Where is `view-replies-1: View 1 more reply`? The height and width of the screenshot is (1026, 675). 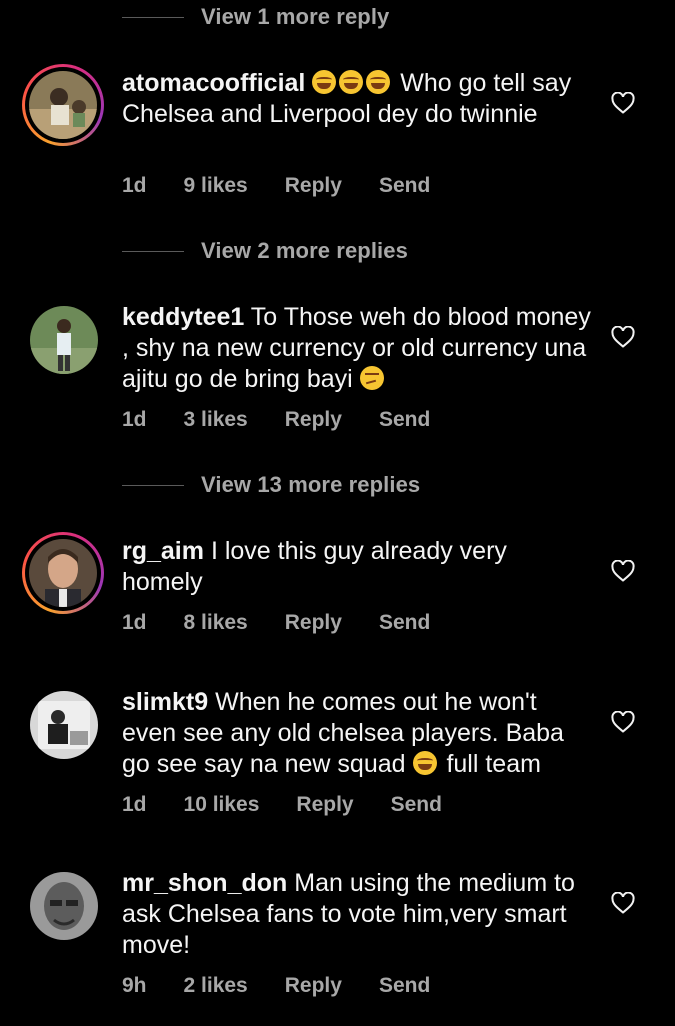 view-replies-1: View 1 more reply is located at coordinates (255, 17).